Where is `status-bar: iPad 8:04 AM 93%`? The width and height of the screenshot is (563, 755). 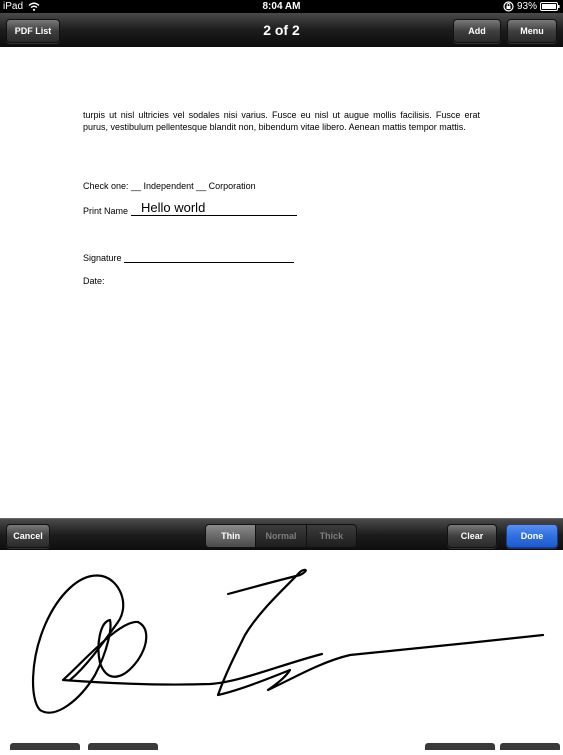
status-bar: iPad 8:04 AM 93% is located at coordinates (281, 6).